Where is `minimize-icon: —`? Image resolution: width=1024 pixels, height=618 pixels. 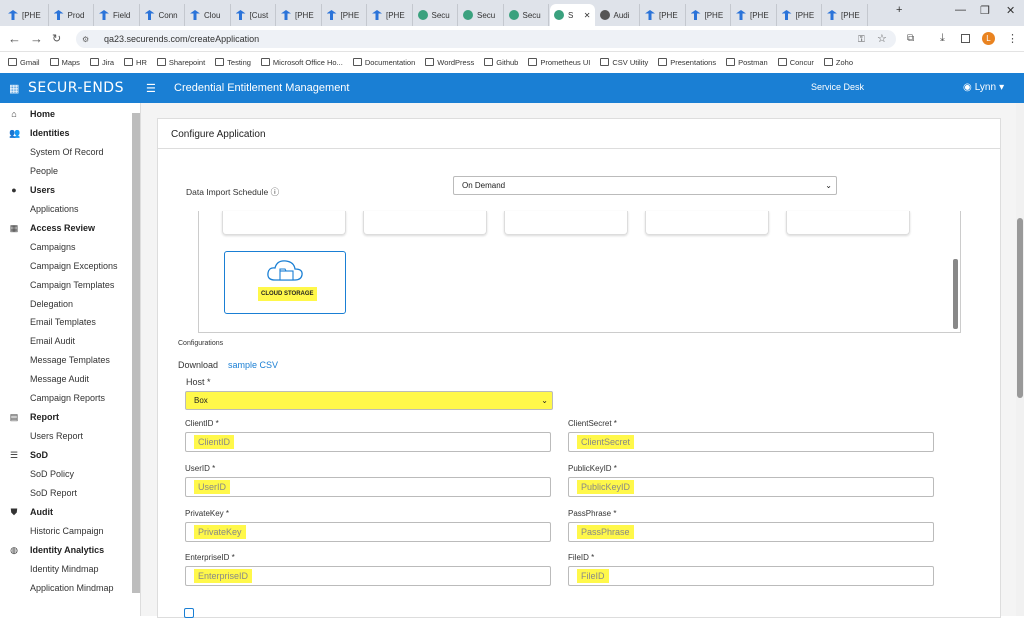 minimize-icon: — is located at coordinates (960, 10).